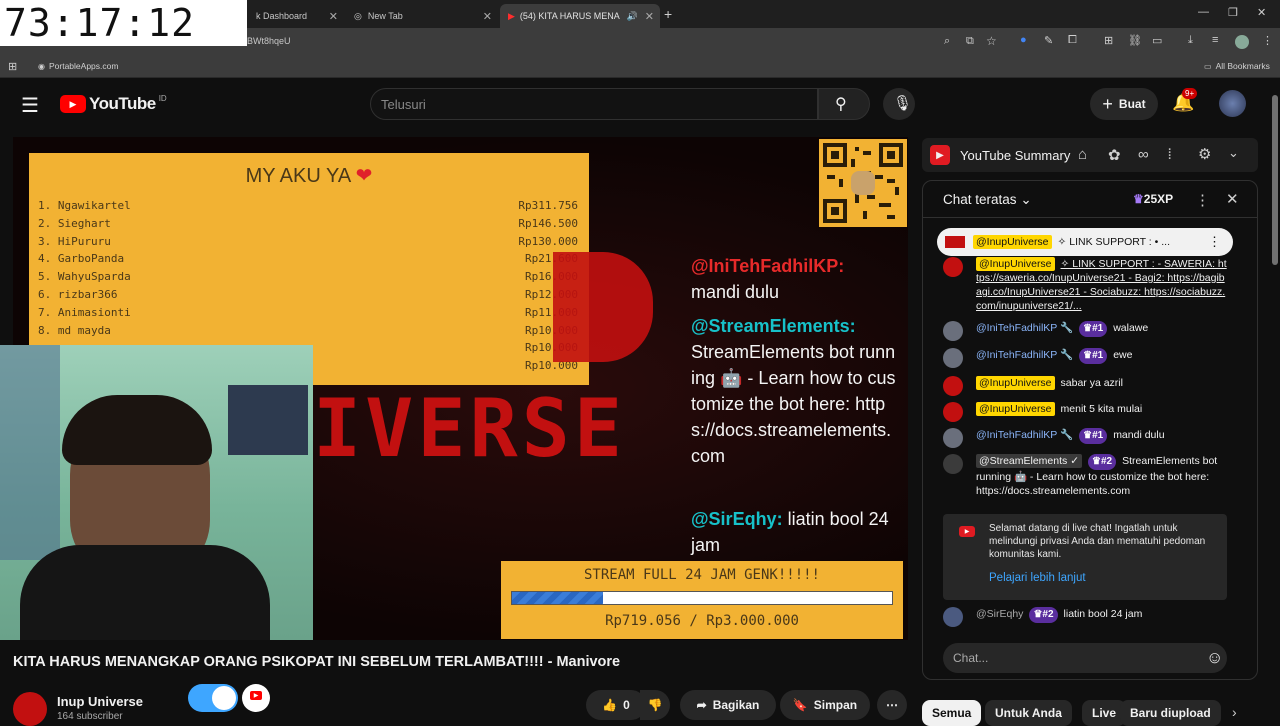 This screenshot has height=726, width=1280. Describe the element at coordinates (100, 701) in the screenshot. I see `channel-name: Inup Universe` at that location.